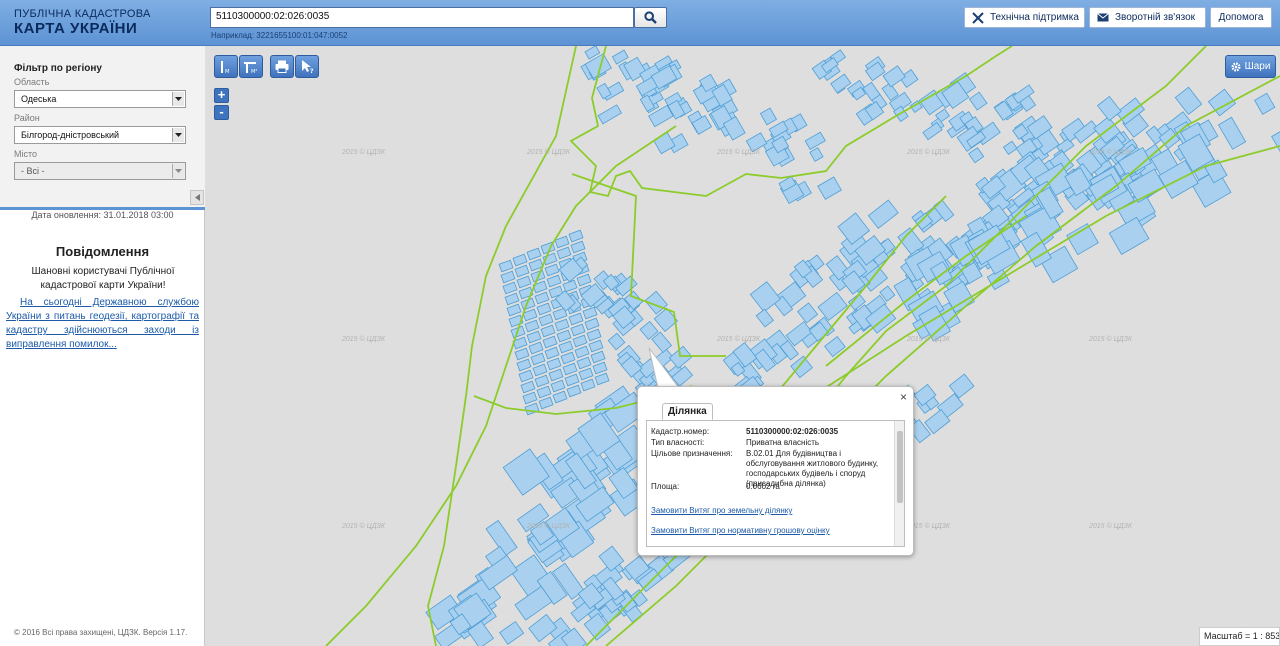 The width and height of the screenshot is (1280, 646). I want to click on logo: ПУБЛІЧНА КАДАСТРОВА КАРТА УКРАЇНИ, so click(82, 23).